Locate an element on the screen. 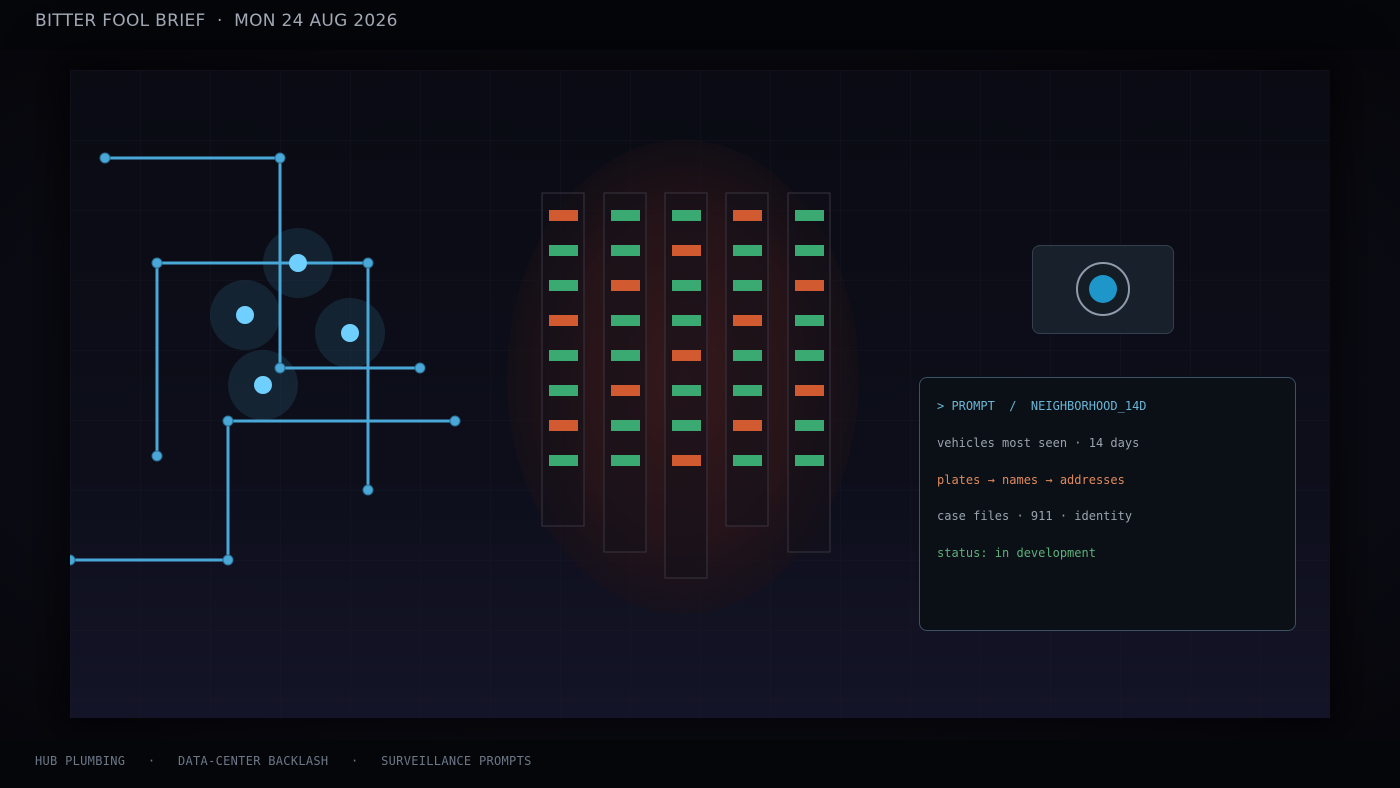  prompt-query: vehicles most seen · 14 days is located at coordinates (1038, 443).